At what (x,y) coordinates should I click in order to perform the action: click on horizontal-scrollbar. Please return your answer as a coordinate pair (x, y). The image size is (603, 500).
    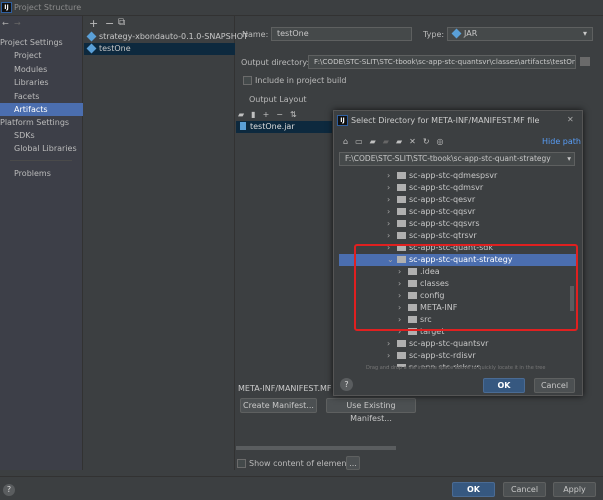
    Looking at the image, I should click on (316, 448).